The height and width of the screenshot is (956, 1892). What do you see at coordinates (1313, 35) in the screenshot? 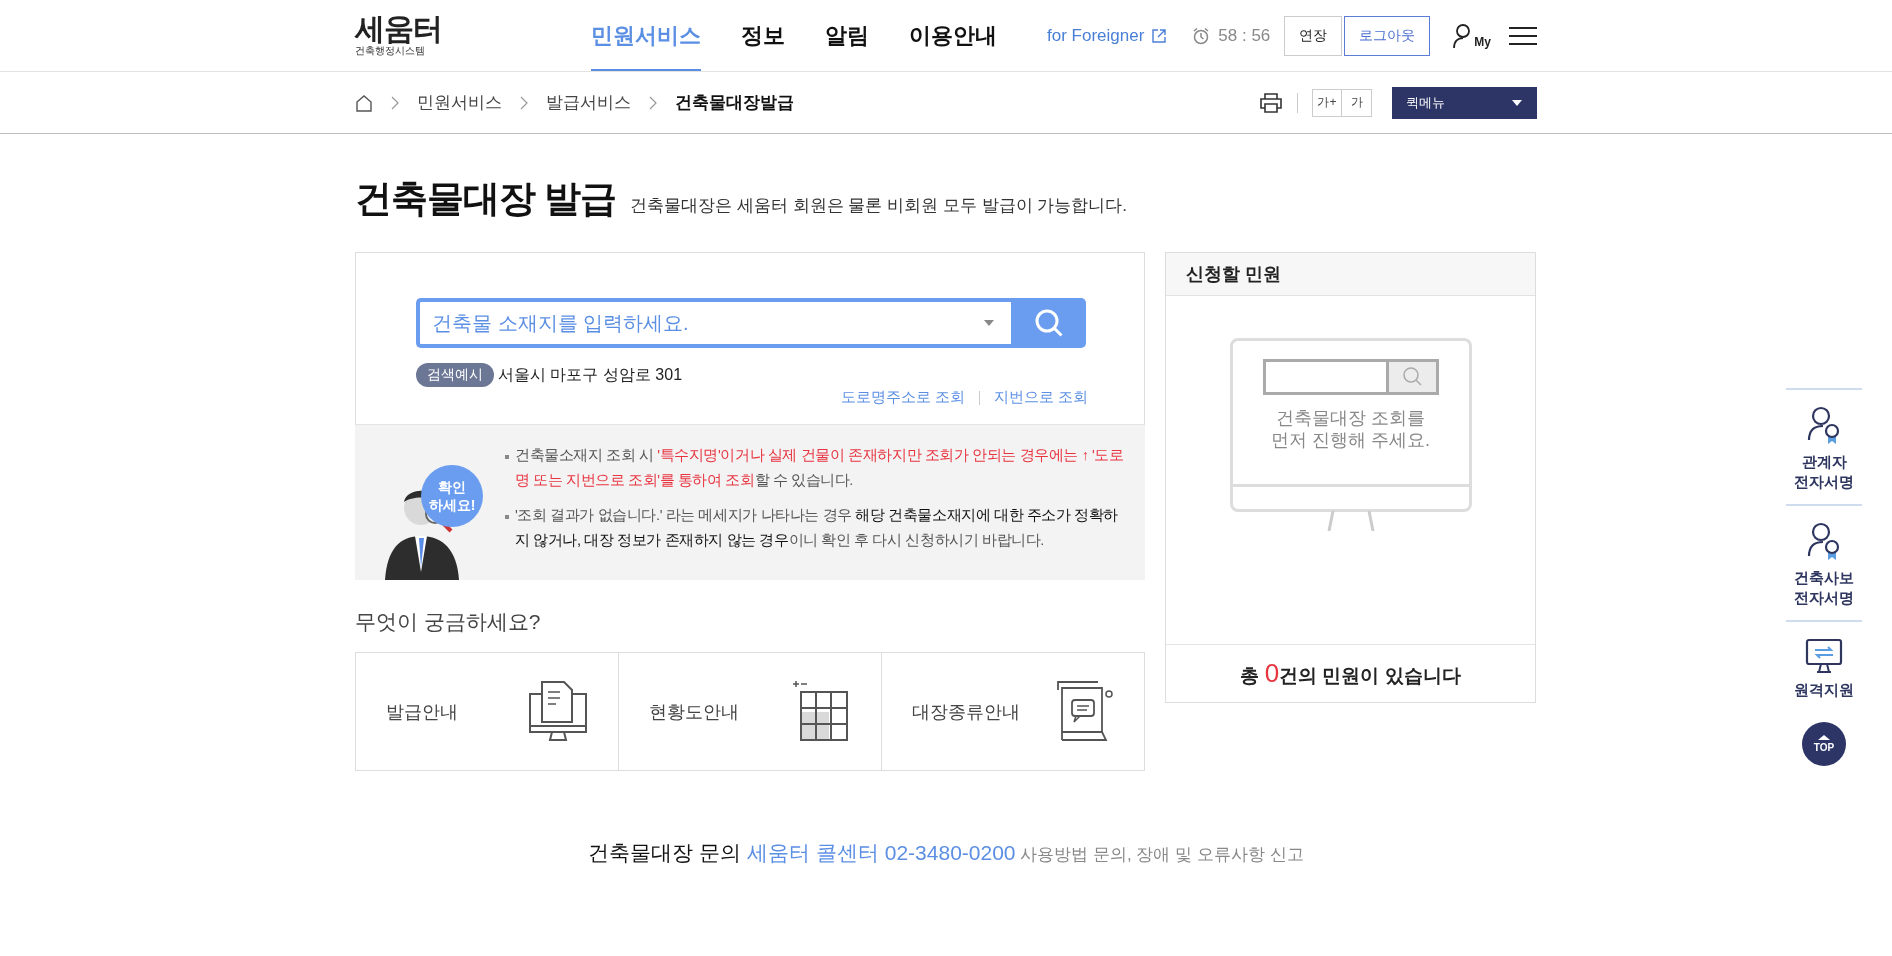
I see `extend-button: 연장` at bounding box center [1313, 35].